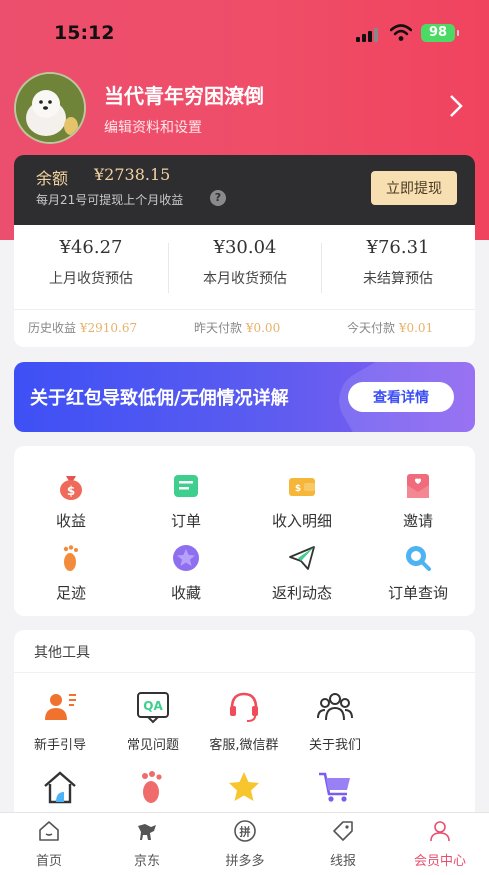 The height and width of the screenshot is (875, 489). Describe the element at coordinates (342, 861) in the screenshot. I see `tab-label: 线报` at that location.